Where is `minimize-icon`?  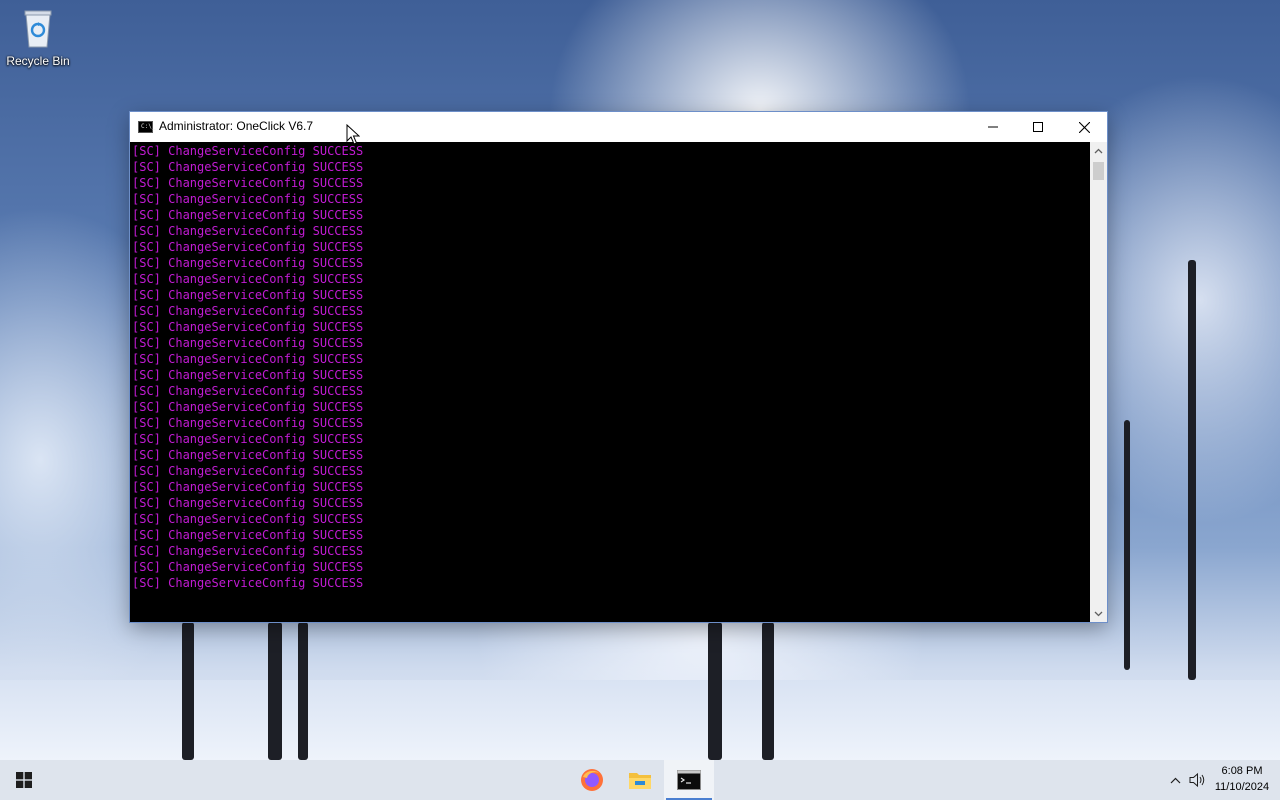 minimize-icon is located at coordinates (993, 127).